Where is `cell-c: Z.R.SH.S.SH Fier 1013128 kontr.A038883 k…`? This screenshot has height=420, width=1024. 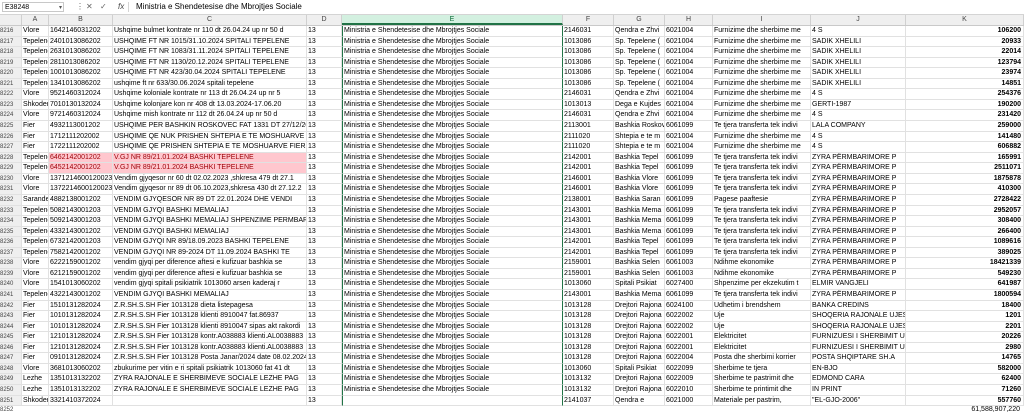
cell-c: Z.R.SH.S.SH Fier 1013128 kontr.A038883 k… is located at coordinates (210, 348).